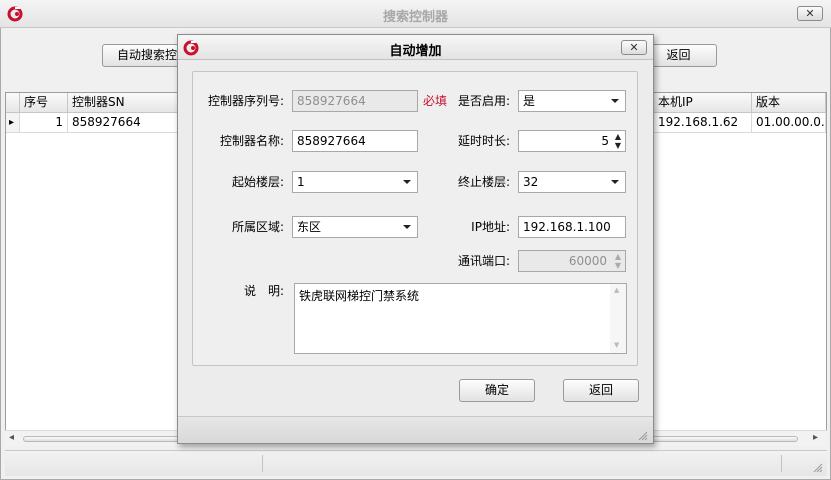 The image size is (831, 480). Describe the element at coordinates (490, 227) in the screenshot. I see `ip-label: IP地址:` at that location.